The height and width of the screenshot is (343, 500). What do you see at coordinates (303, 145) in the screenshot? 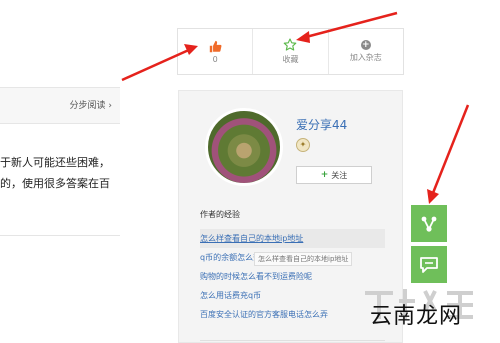
I see `medal-icon: ✦` at bounding box center [303, 145].